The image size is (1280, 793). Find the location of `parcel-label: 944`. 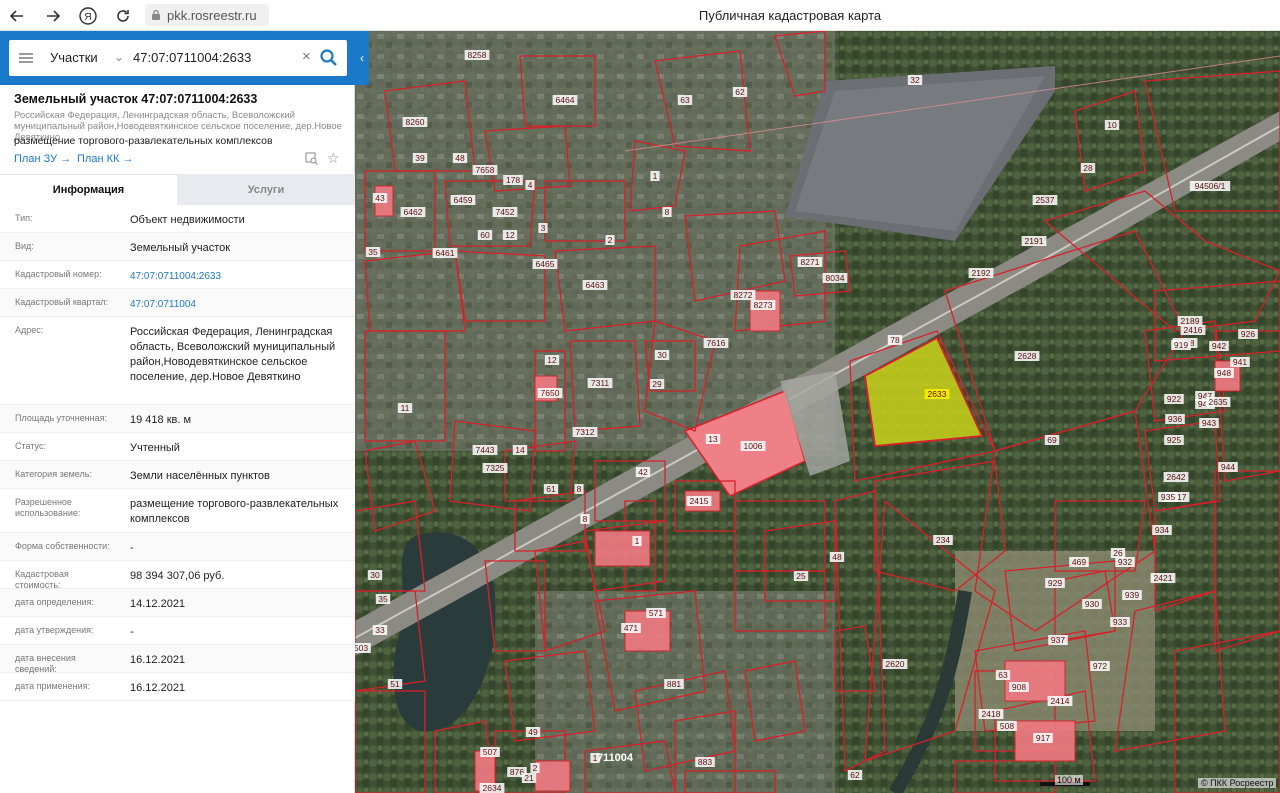

parcel-label: 944 is located at coordinates (1228, 467).